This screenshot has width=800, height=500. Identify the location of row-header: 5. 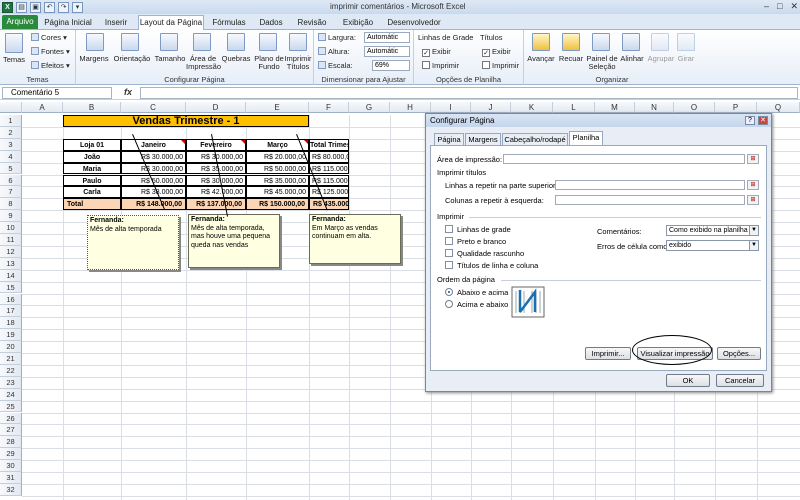
(11, 168).